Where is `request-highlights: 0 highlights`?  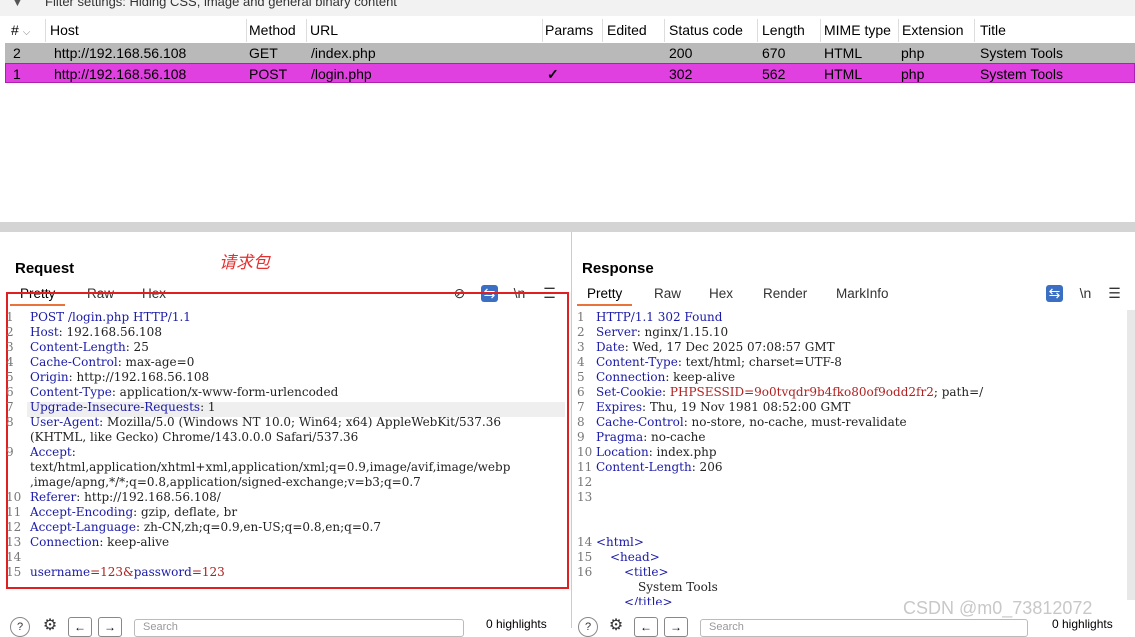 request-highlights: 0 highlights is located at coordinates (516, 624).